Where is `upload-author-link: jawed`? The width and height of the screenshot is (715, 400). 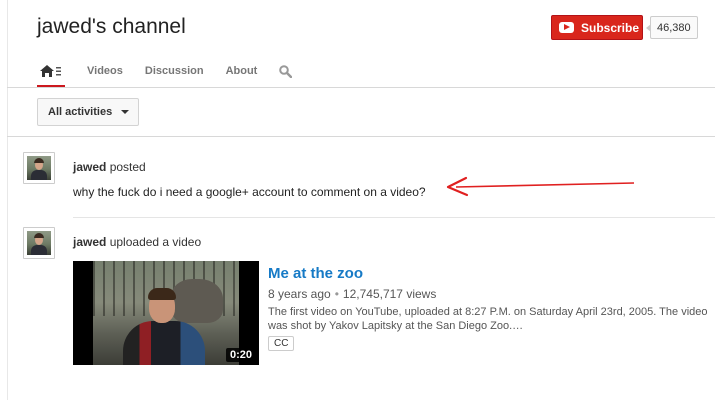 upload-author-link: jawed is located at coordinates (89, 242).